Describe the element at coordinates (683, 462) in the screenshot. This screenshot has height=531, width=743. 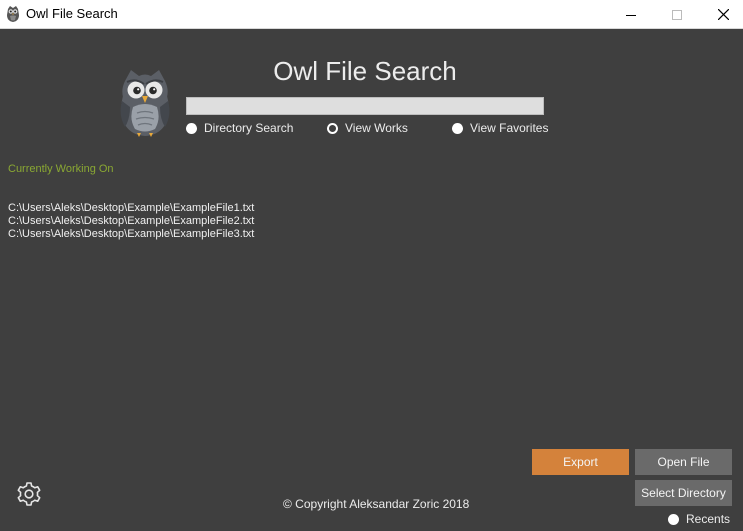
I see `open-file-button: Open File` at that location.